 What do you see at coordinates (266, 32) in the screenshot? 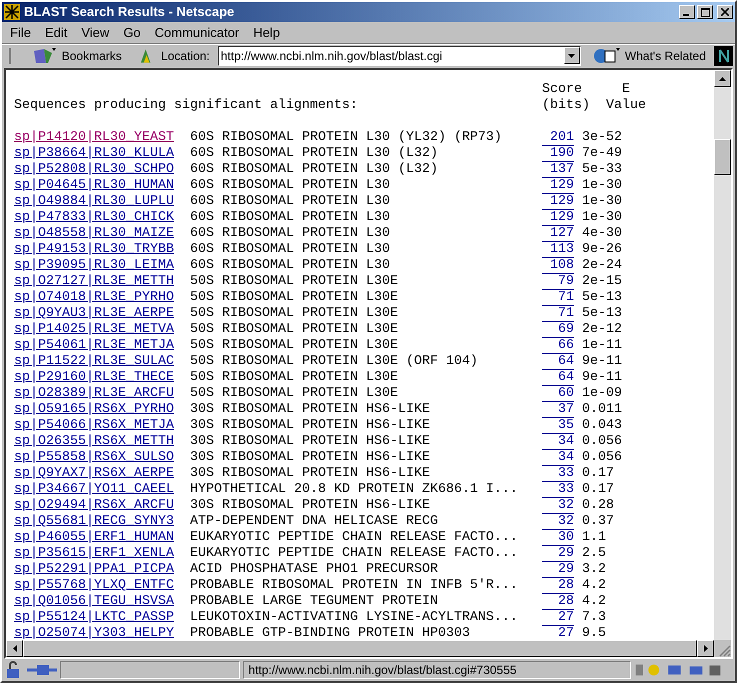
I see `menu-item: Help` at bounding box center [266, 32].